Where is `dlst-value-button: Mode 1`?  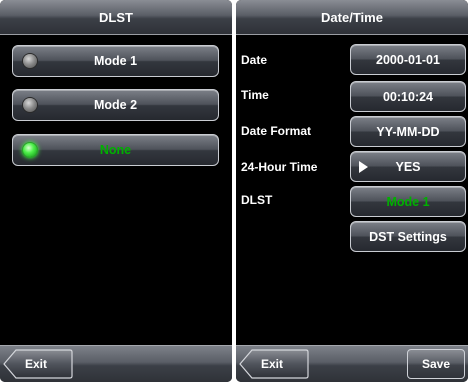 dlst-value-button: Mode 1 is located at coordinates (408, 201).